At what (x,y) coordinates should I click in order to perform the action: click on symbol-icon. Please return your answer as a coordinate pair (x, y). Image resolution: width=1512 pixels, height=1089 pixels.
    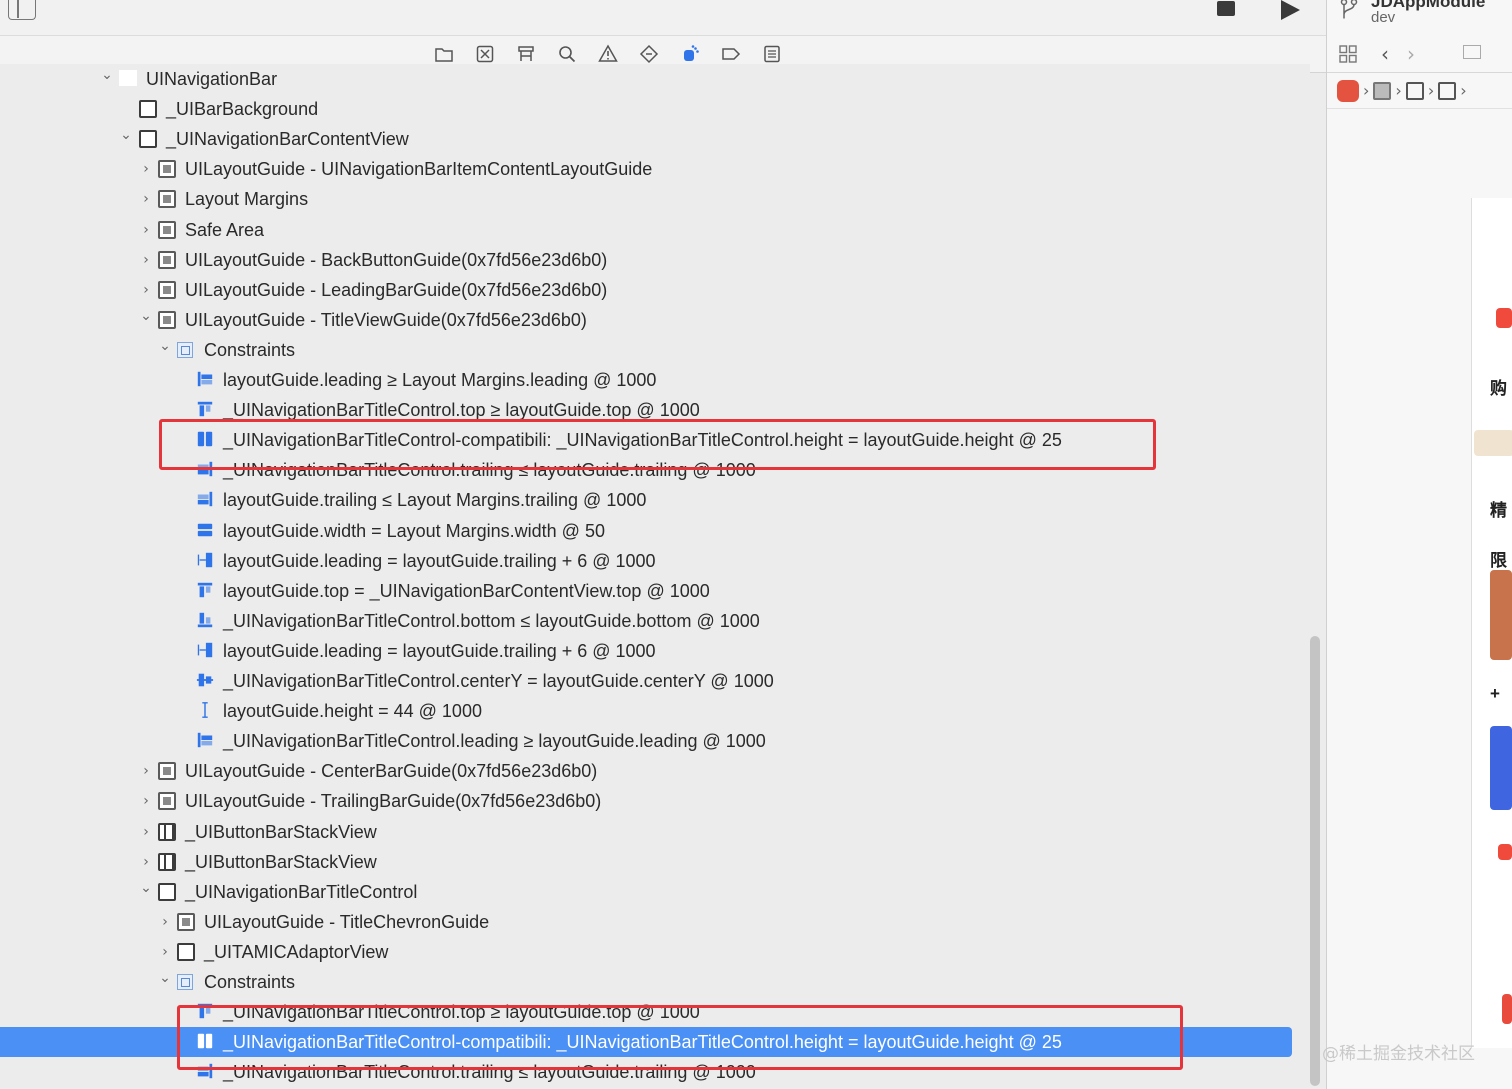
    Looking at the image, I should click on (526, 54).